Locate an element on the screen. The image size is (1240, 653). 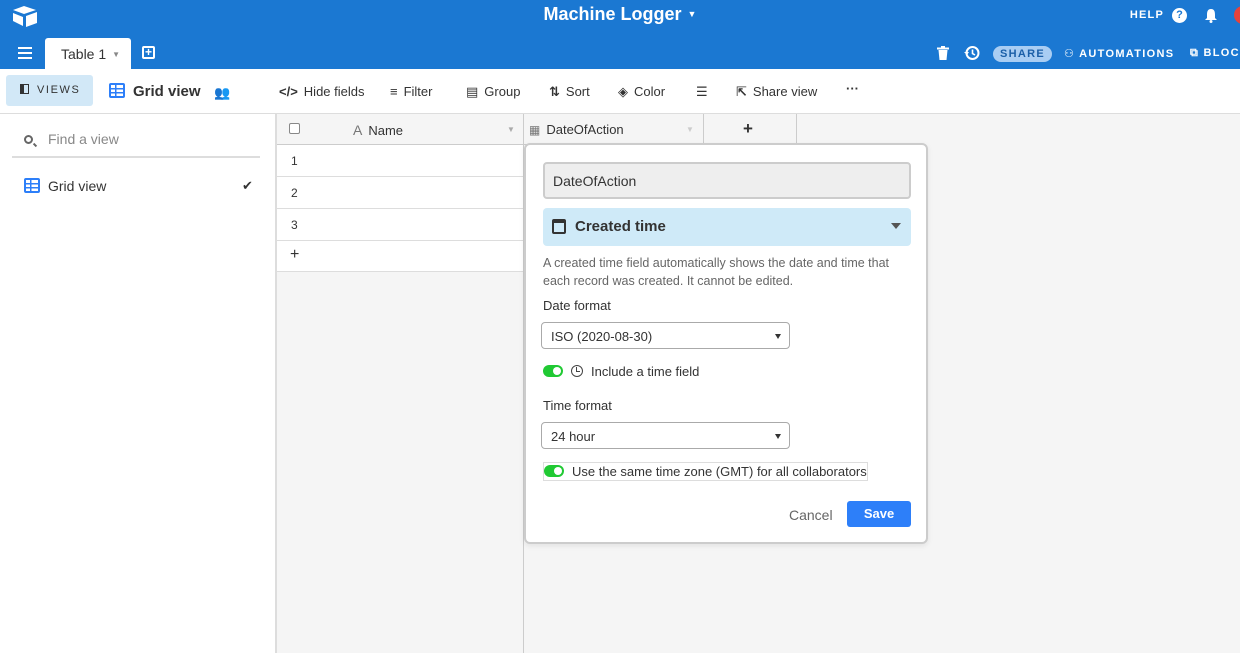
share-view-icon: ⇱ is located at coordinates (741, 91).